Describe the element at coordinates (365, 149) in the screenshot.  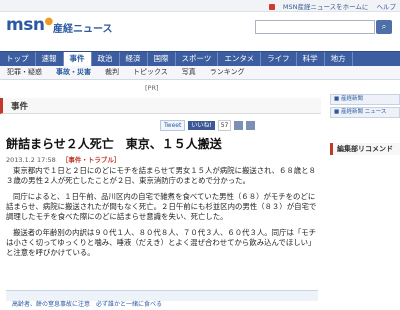
I see `editor-recommend-heading: 編集部リコメンド` at that location.